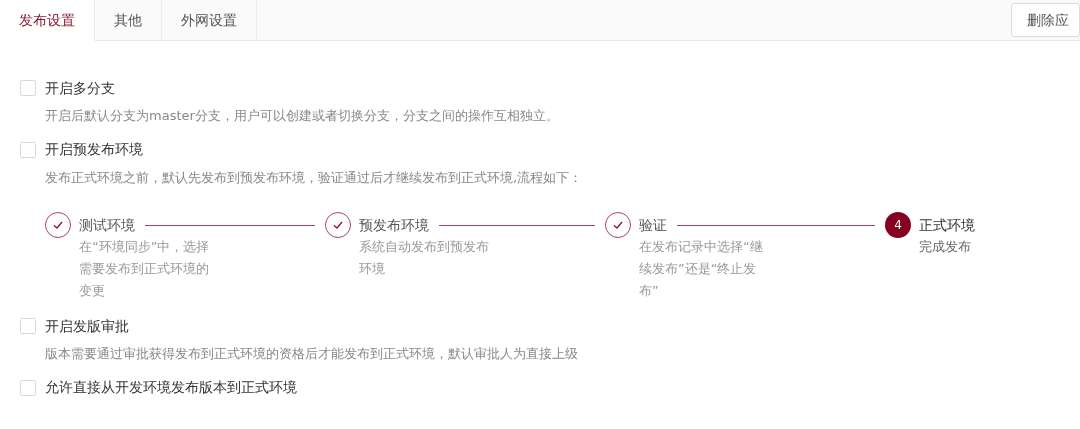  Describe the element at coordinates (947, 225) in the screenshot. I see `step-title: 正式环境` at that location.